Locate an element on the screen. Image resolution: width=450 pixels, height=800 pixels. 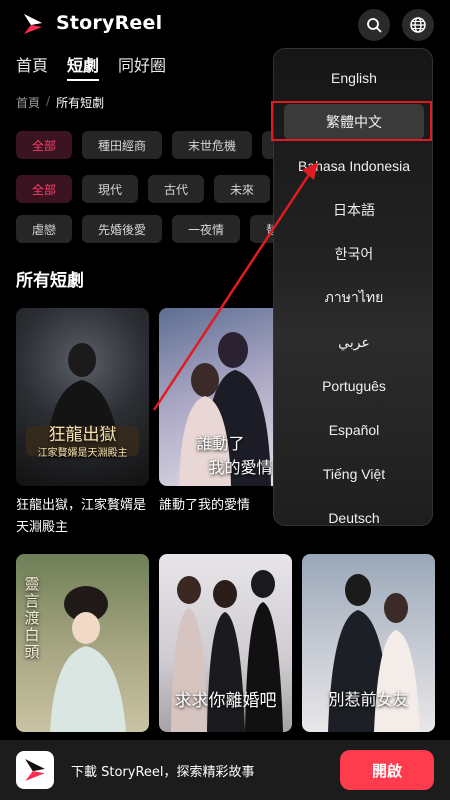
banner-text: 下載 StoryReel，探索精彩故事 is located at coordinates (163, 772).